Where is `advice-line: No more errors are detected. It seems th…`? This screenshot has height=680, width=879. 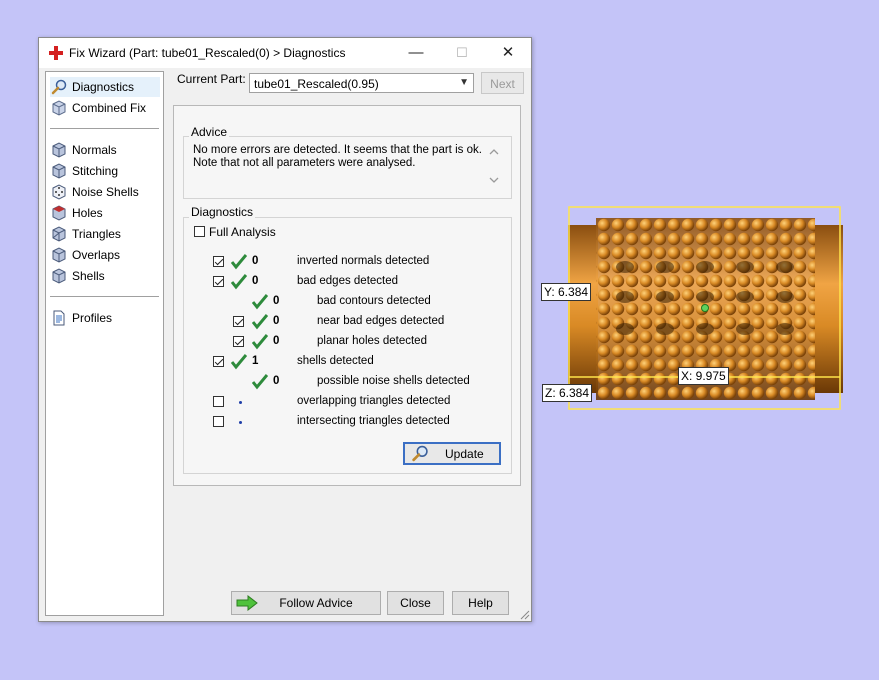
advice-line: No more errors are detected. It seems th… is located at coordinates (337, 150).